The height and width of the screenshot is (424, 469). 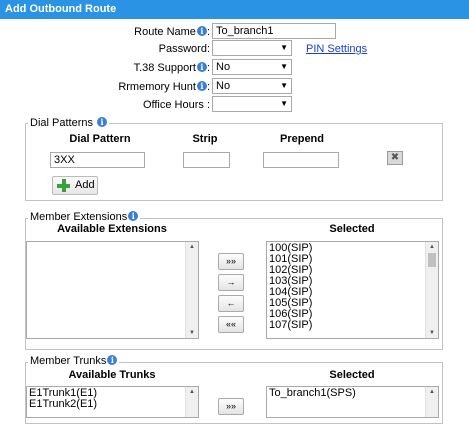 What do you see at coordinates (63, 185) in the screenshot?
I see `plus-icon` at bounding box center [63, 185].